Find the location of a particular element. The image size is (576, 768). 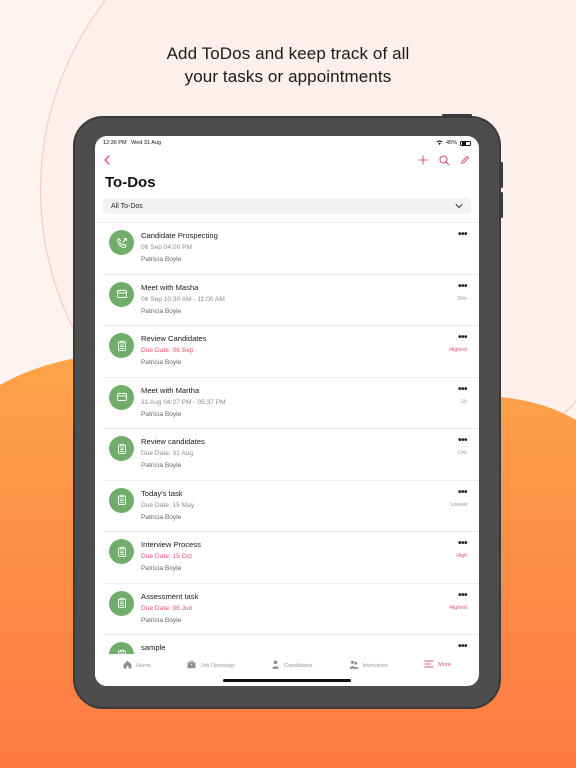

tab-label: Job Openings is located at coordinates (217, 665).